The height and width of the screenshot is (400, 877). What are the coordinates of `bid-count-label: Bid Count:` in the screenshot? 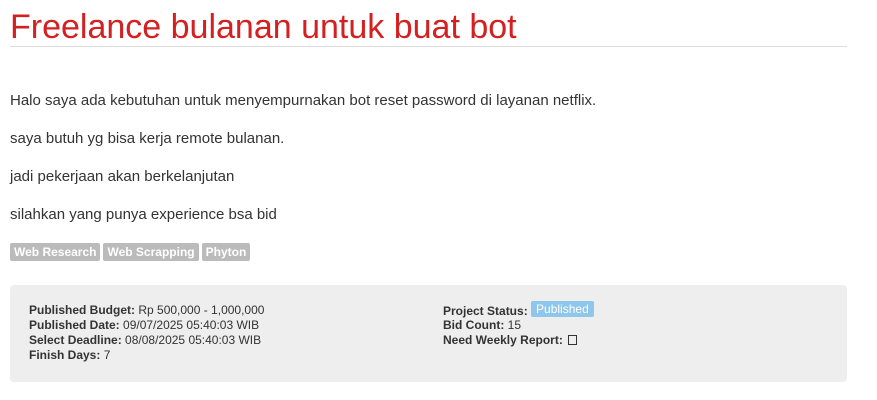 It's located at (474, 325).